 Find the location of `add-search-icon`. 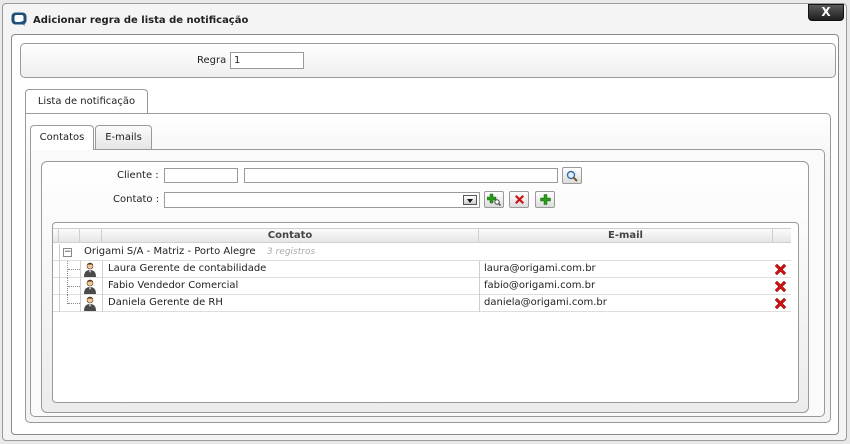

add-search-icon is located at coordinates (494, 199).